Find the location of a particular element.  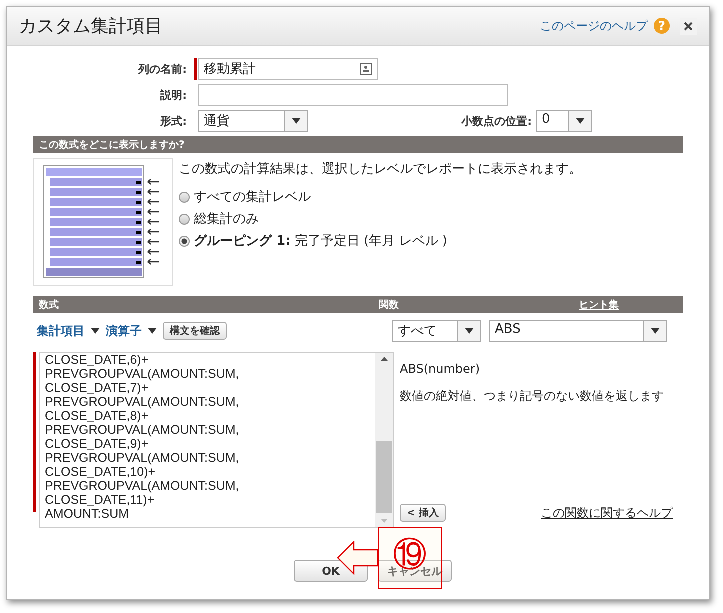

contact-card-icon is located at coordinates (366, 69).